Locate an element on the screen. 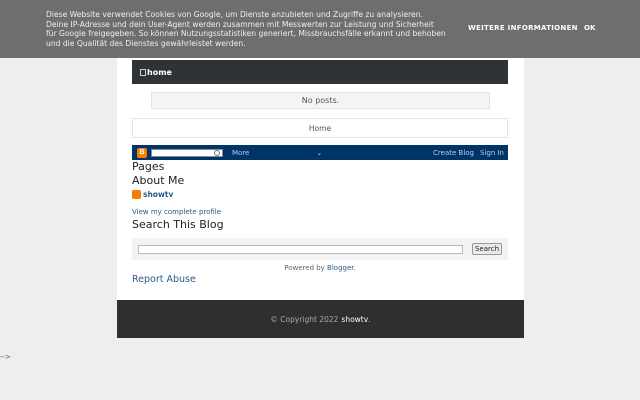 The image size is (640, 400). powered-by: Powered by Blogger. is located at coordinates (320, 268).